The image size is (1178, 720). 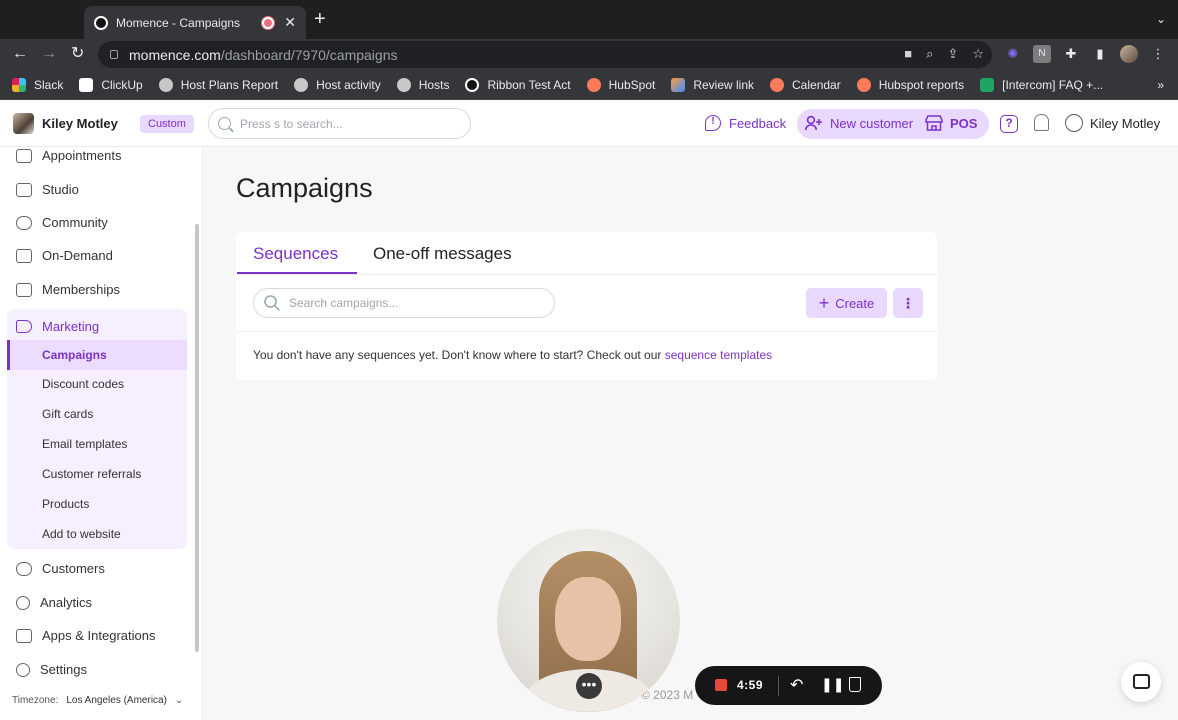 I want to click on delete-recording-icon, so click(x=855, y=684).